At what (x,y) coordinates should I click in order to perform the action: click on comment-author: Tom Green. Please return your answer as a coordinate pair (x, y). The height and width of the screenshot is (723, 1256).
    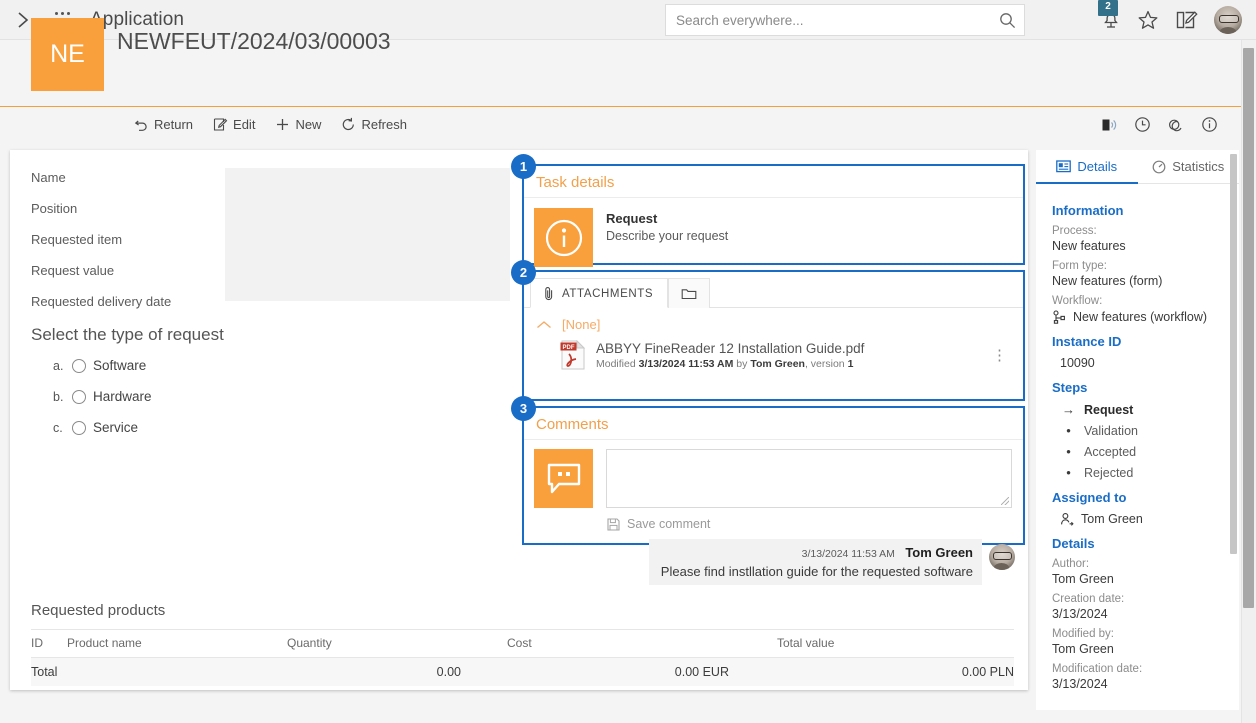
    Looking at the image, I should click on (939, 552).